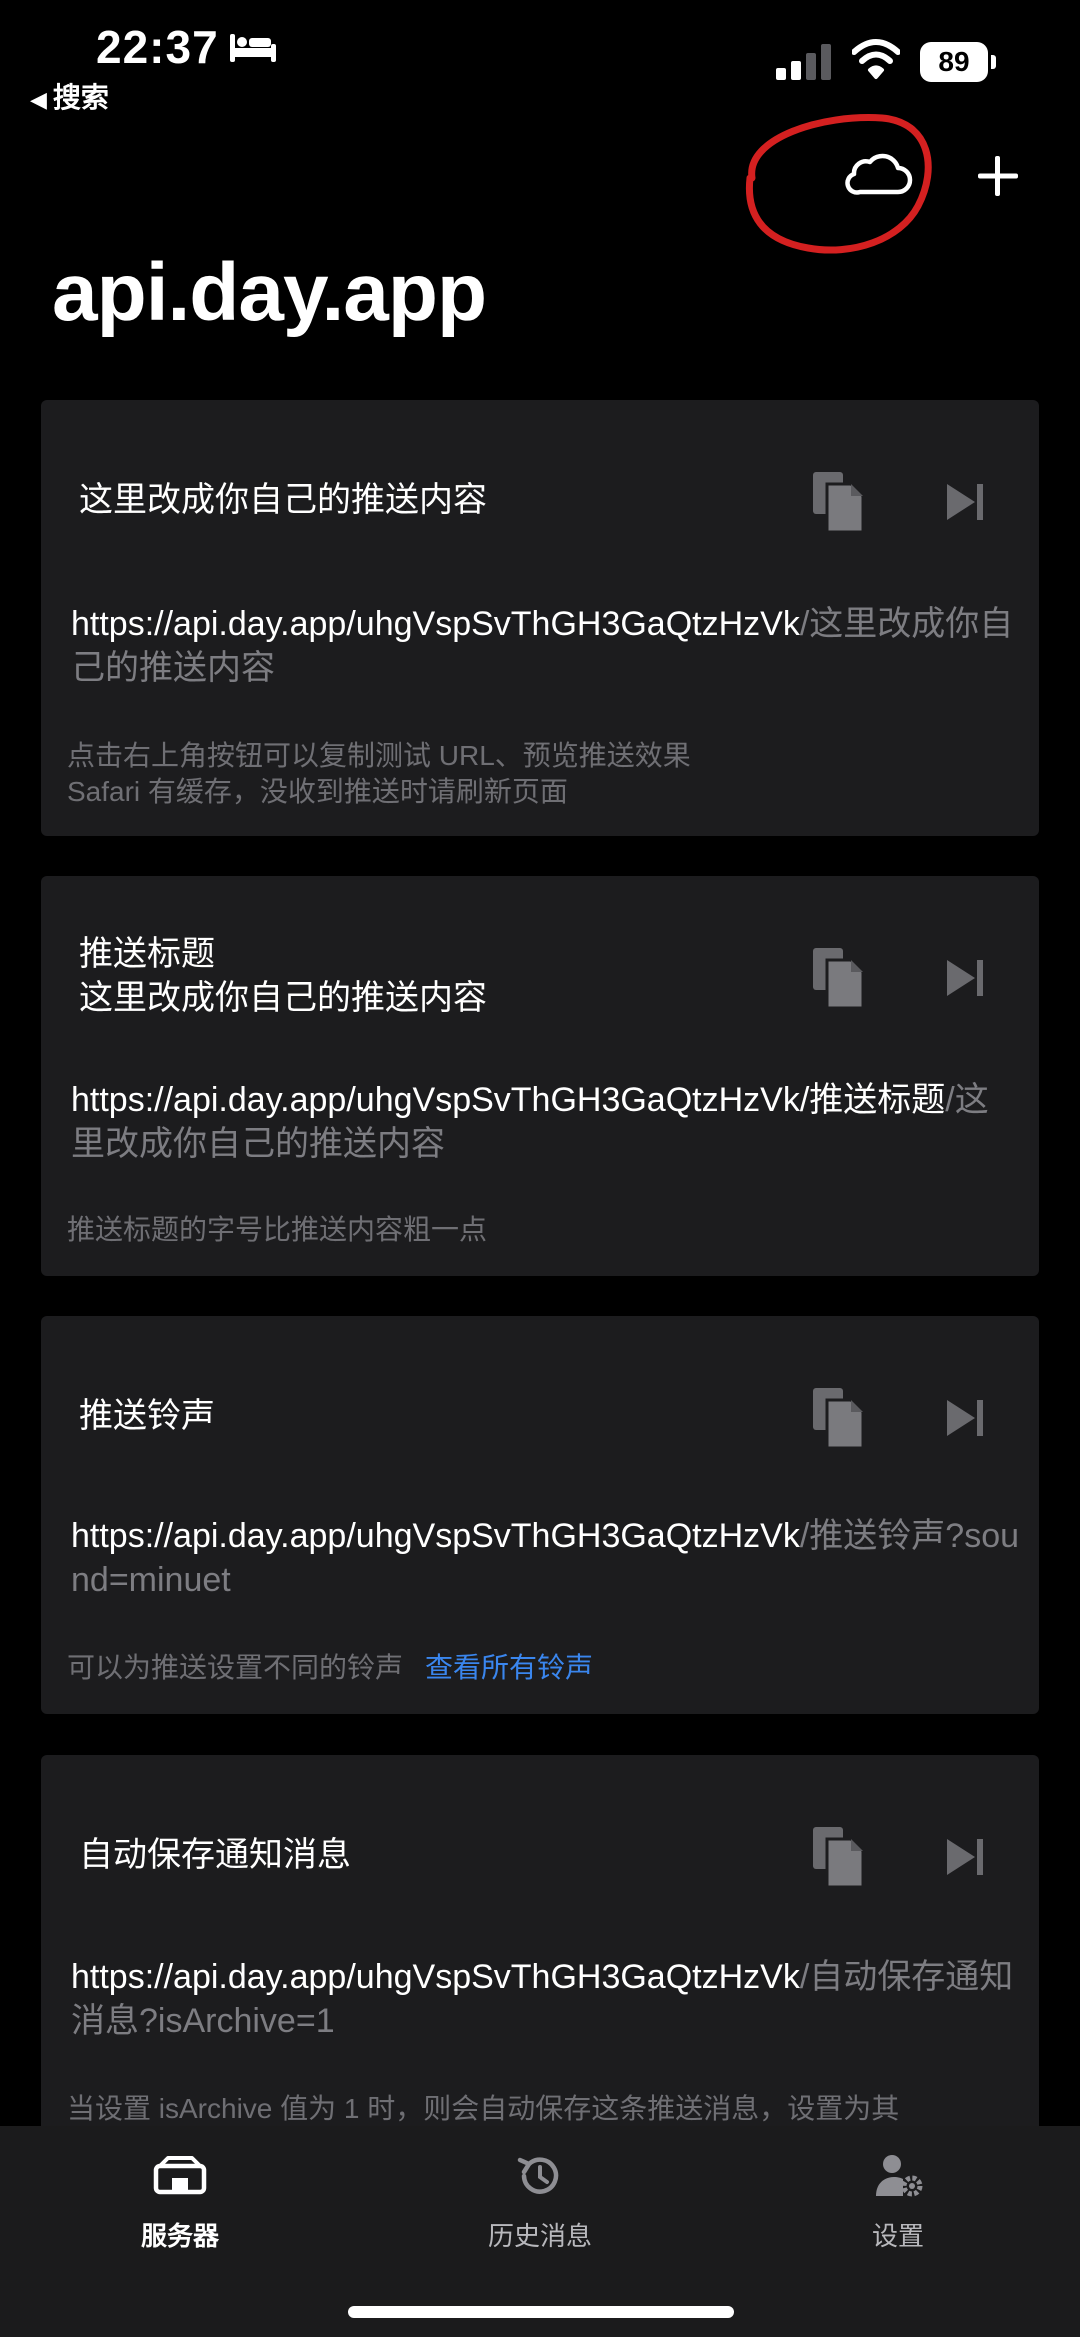 The height and width of the screenshot is (2337, 1080). I want to click on wifi-icon, so click(876, 59).